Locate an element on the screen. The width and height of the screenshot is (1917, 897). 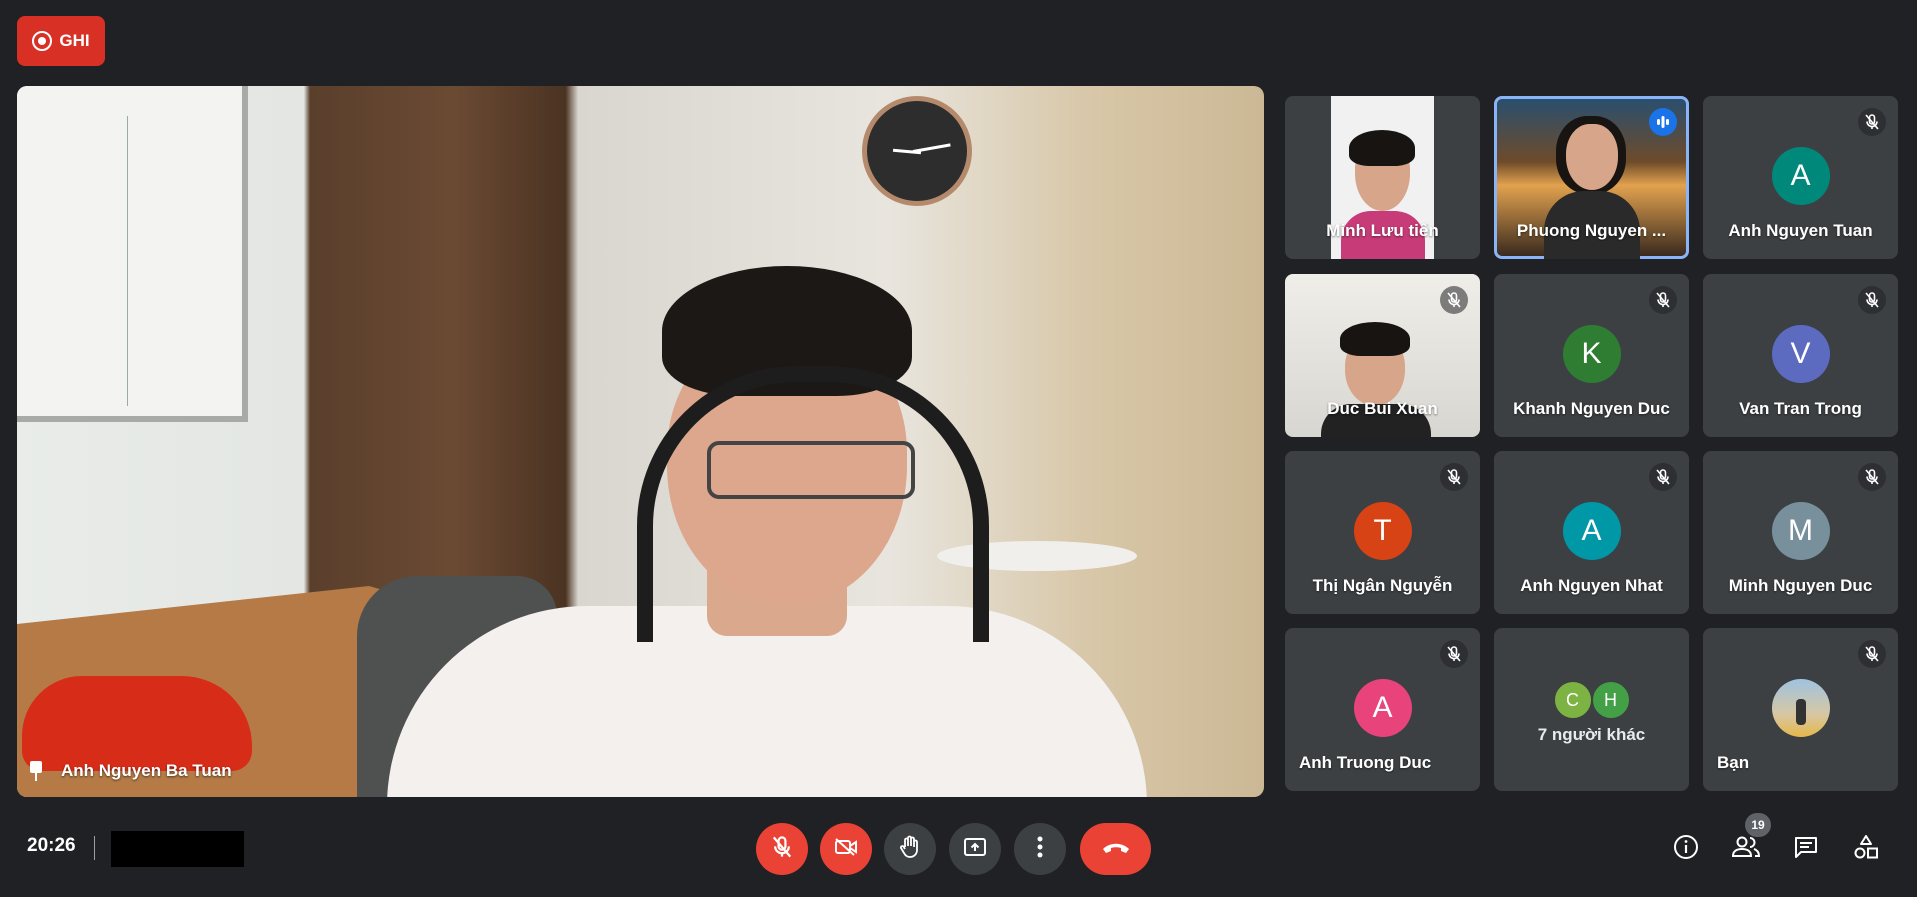
call-end-icon is located at coordinates (1116, 849).